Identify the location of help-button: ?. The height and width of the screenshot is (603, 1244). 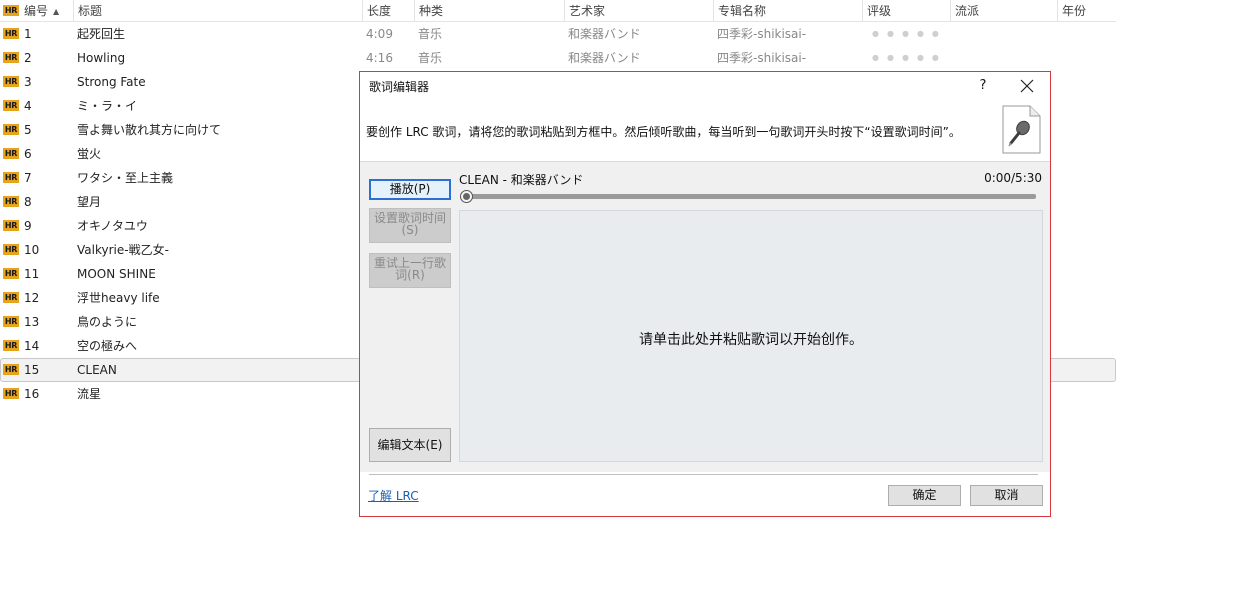
(983, 86).